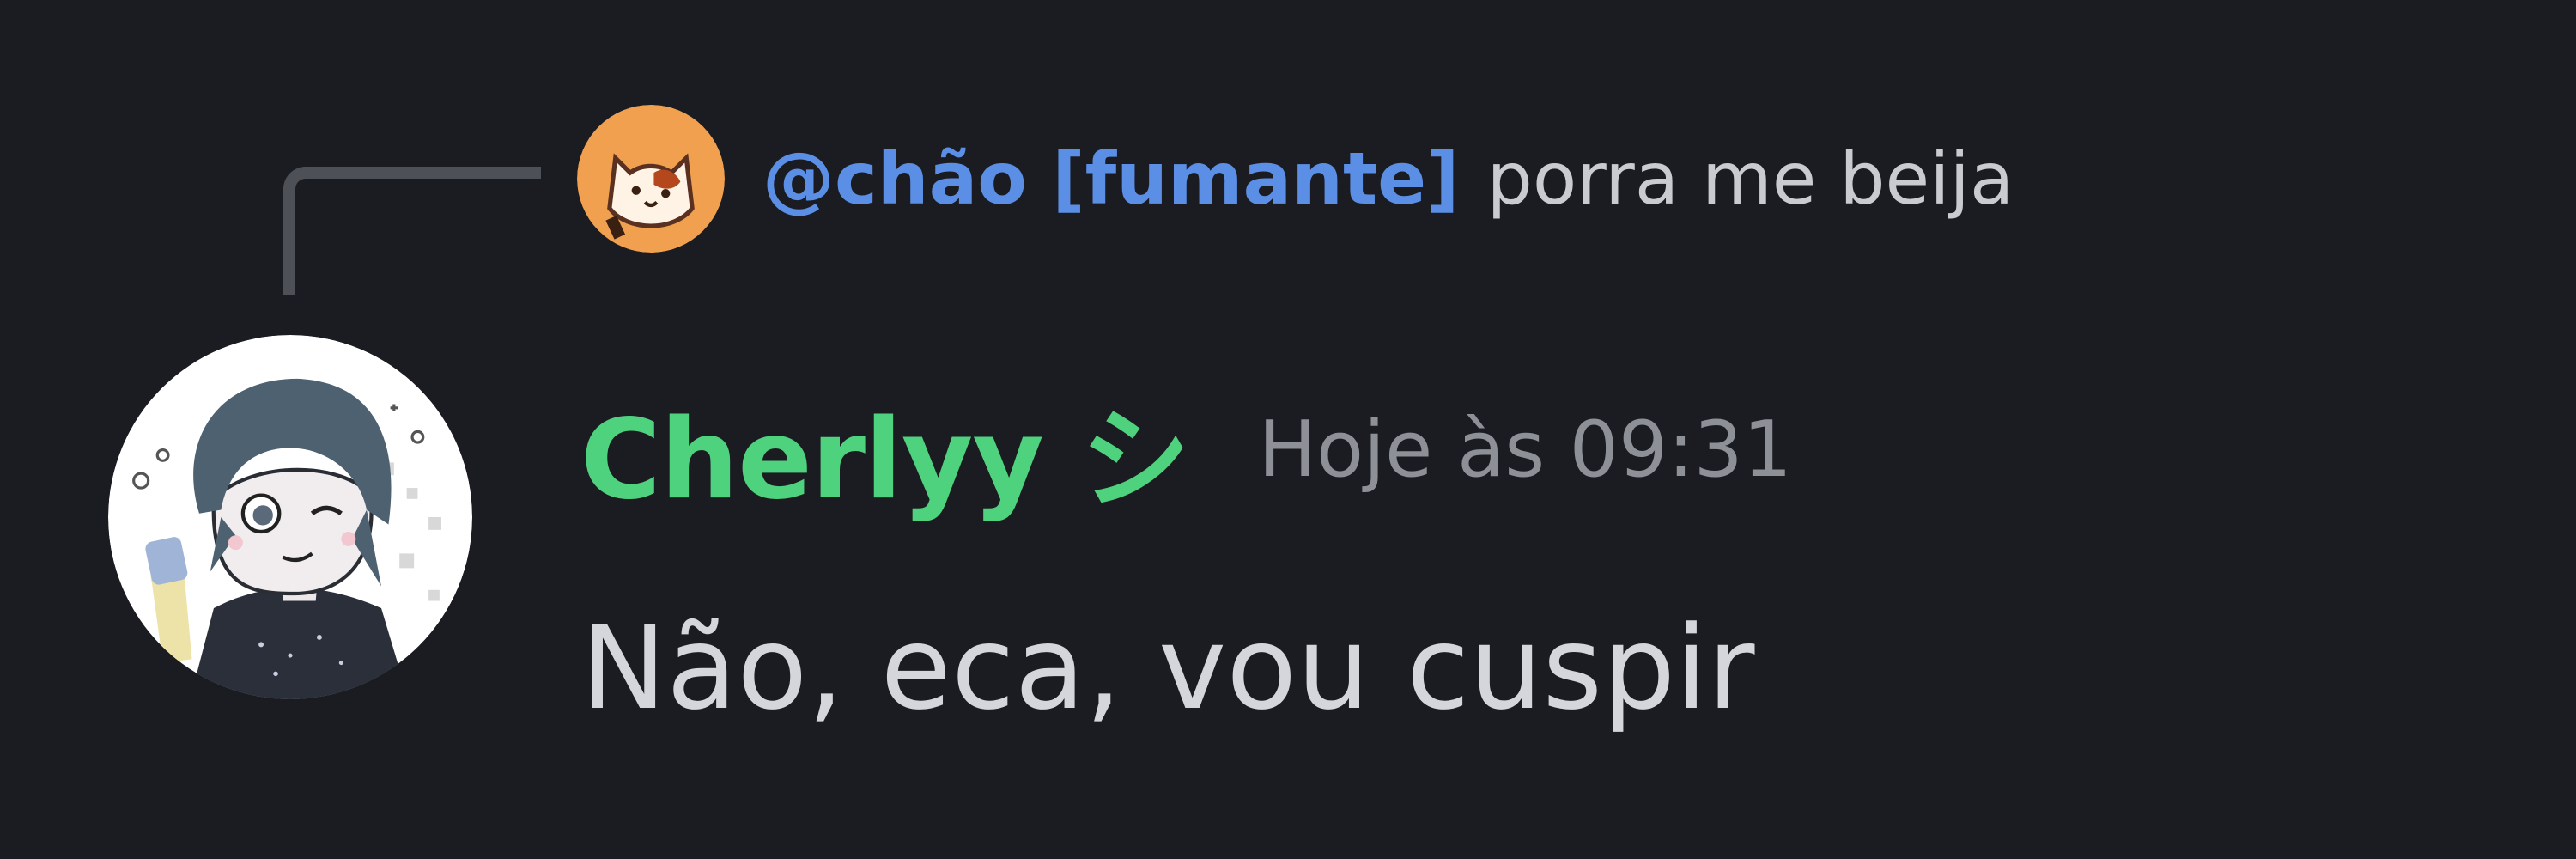 The height and width of the screenshot is (859, 2576). I want to click on reply-spine, so click(412, 231).